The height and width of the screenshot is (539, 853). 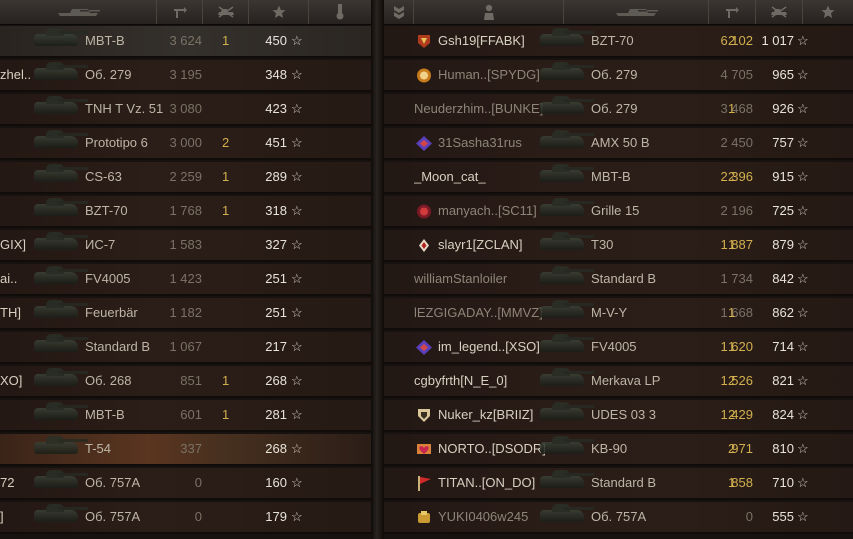 What do you see at coordinates (481, 109) in the screenshot?
I see `player-name: Neuderzhim..[BUNKE]` at bounding box center [481, 109].